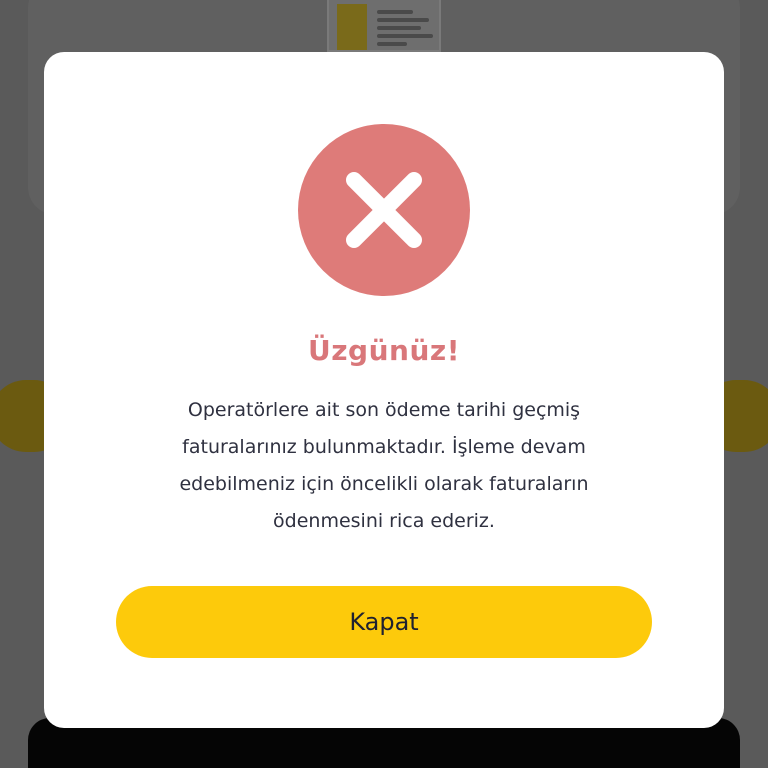  I want to click on error-icon, so click(384, 210).